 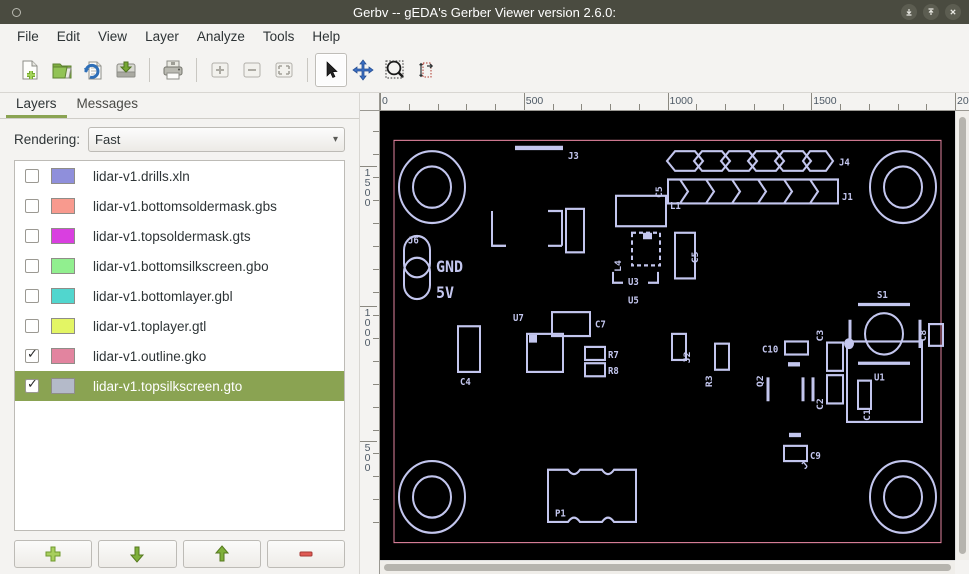 I want to click on minimize-button, so click(x=909, y=12).